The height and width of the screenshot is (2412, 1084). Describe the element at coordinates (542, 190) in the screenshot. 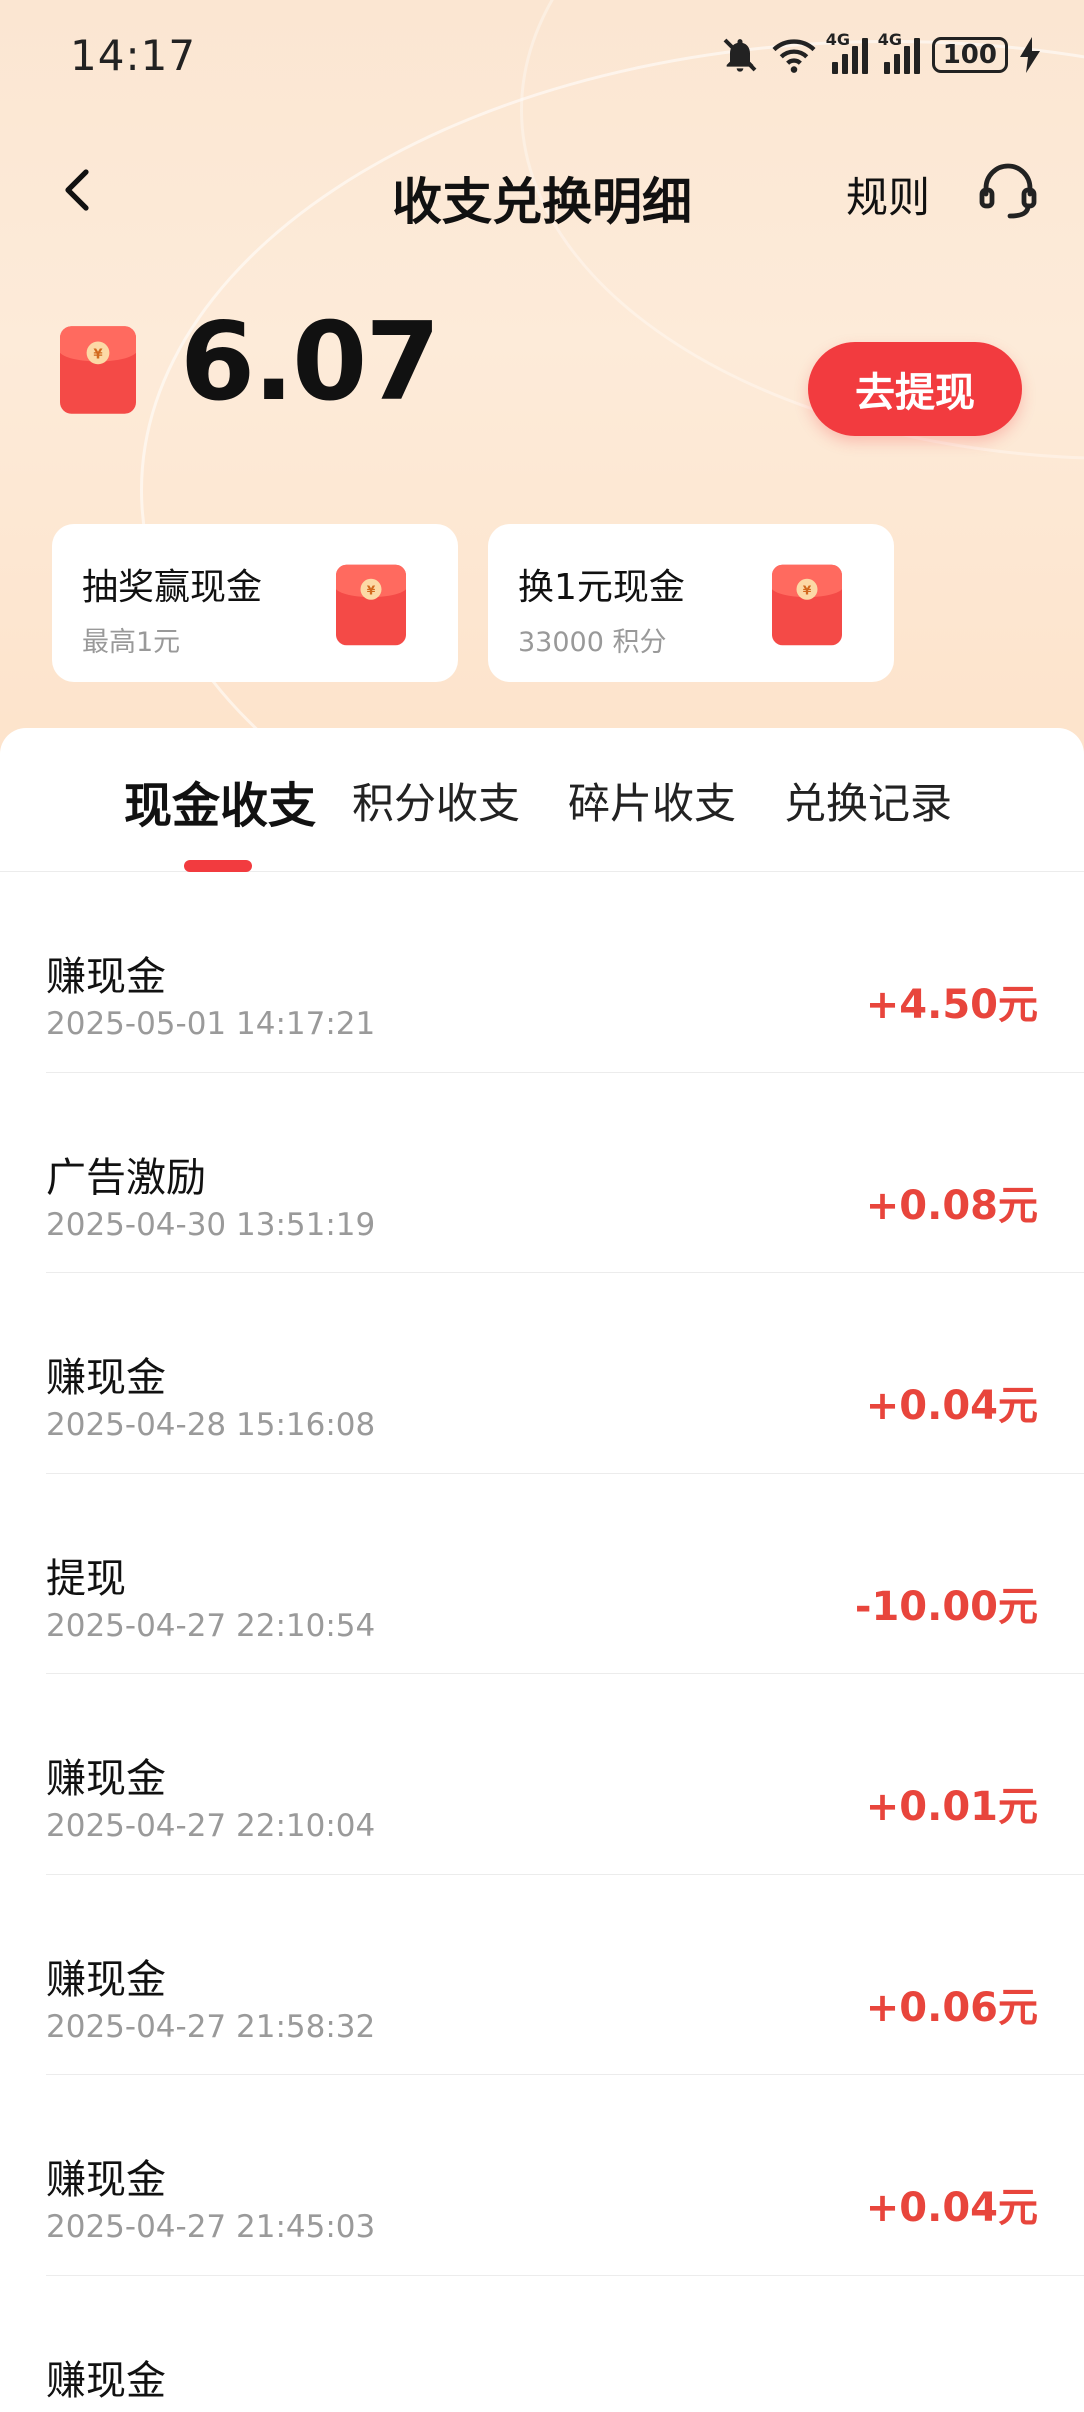

I see `navigation-bar: 收支兑换明细 规则` at that location.